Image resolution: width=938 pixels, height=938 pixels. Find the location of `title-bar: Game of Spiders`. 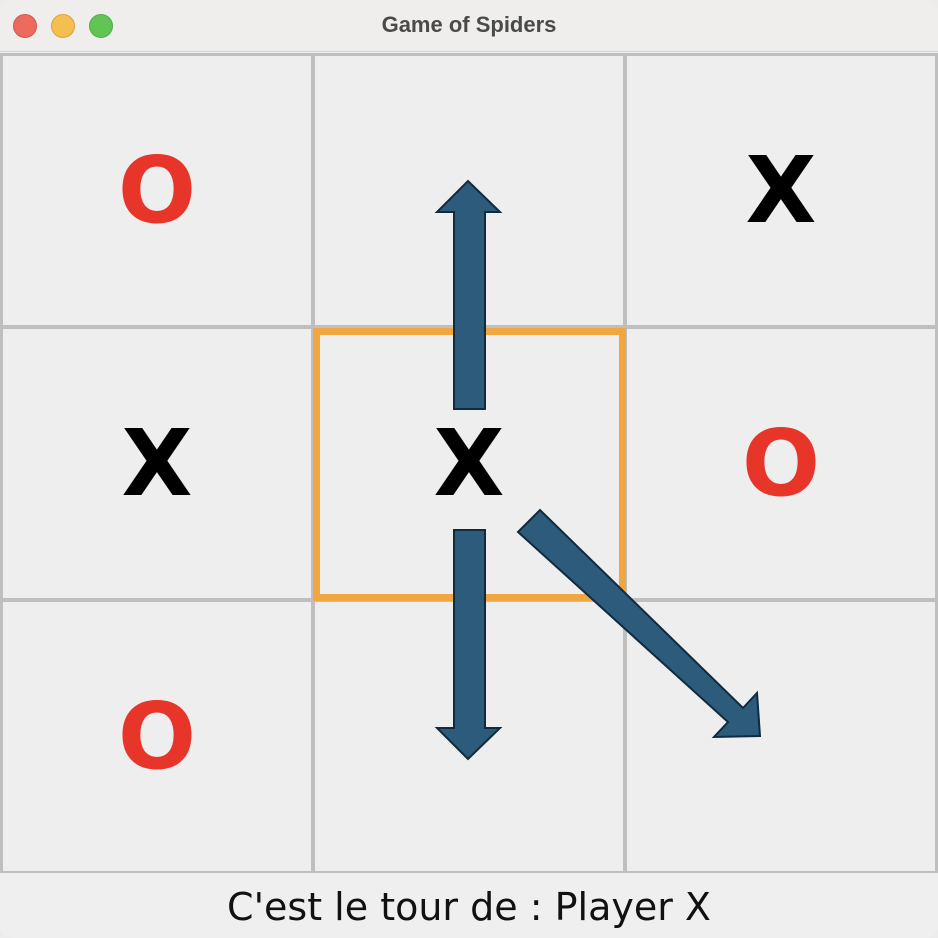

title-bar: Game of Spiders is located at coordinates (469, 26).